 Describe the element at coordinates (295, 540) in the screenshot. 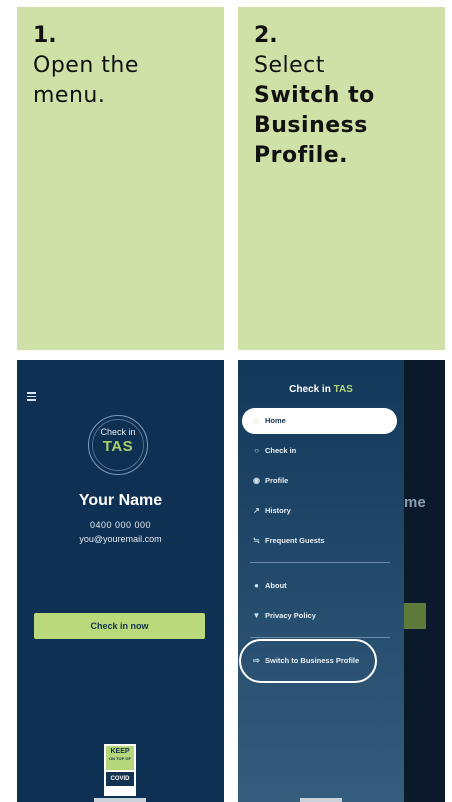

I see `menu-label-frequent-guests: Frequent Guests` at that location.